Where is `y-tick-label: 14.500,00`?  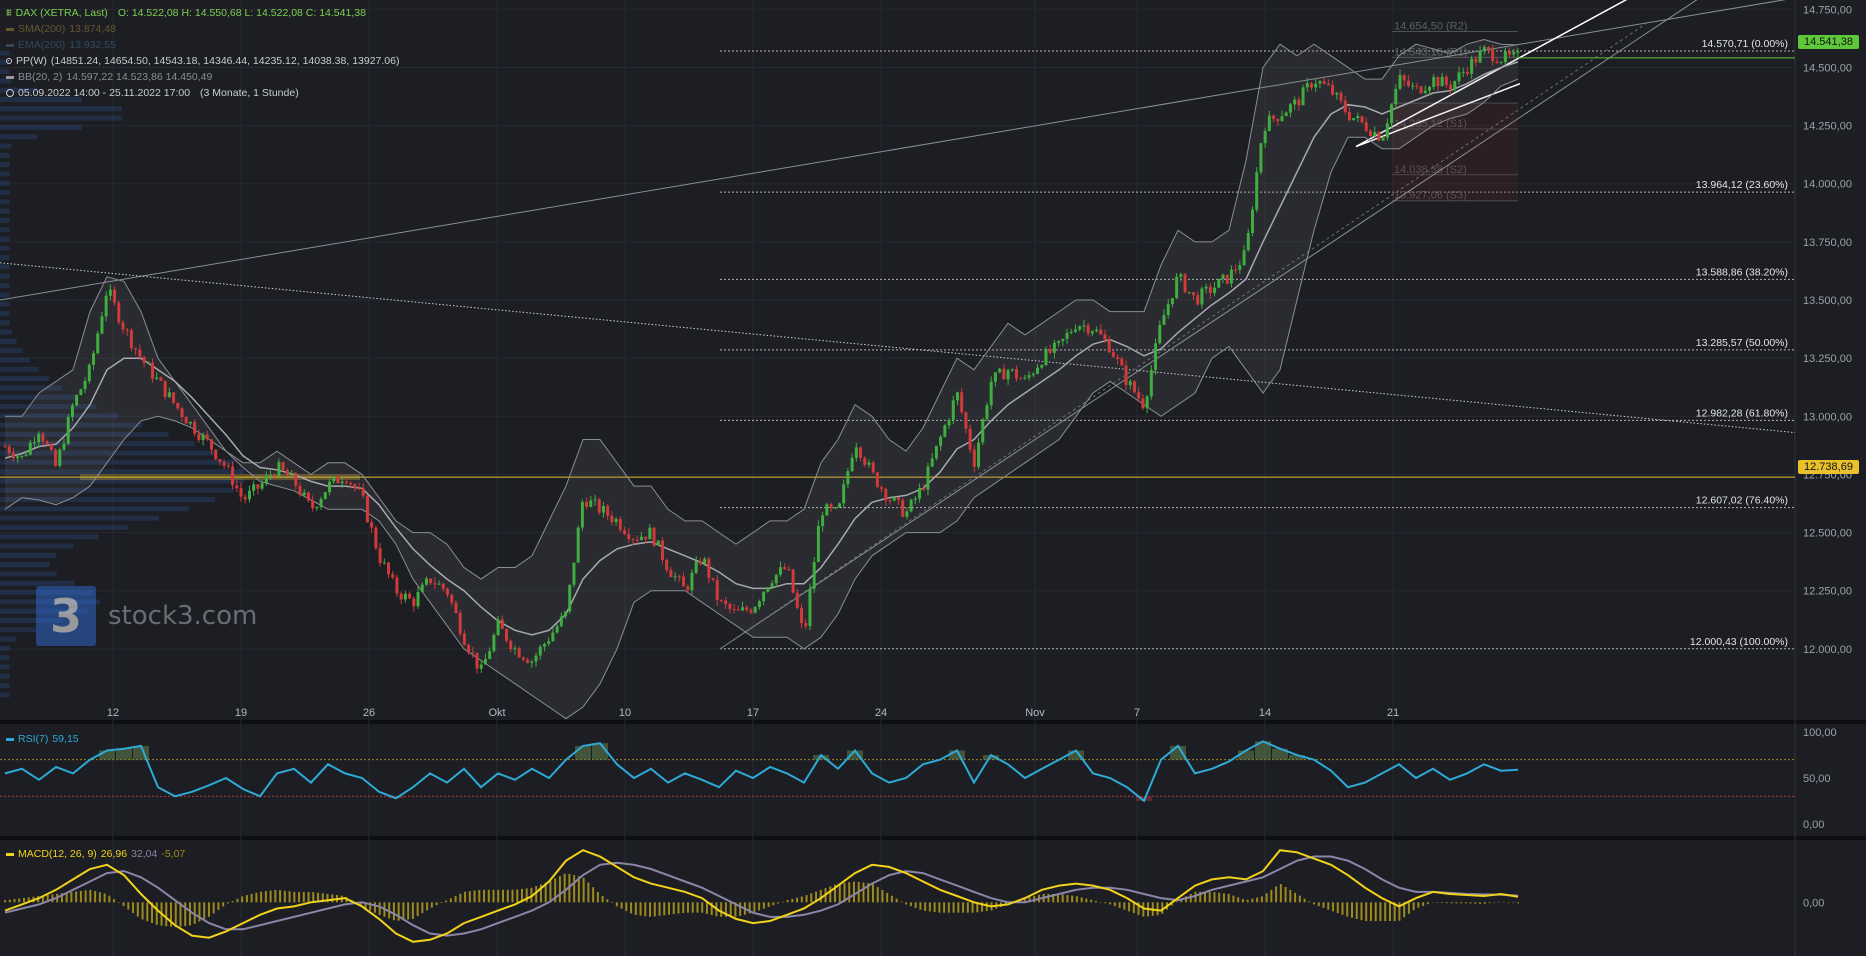
y-tick-label: 14.500,00 is located at coordinates (1827, 68).